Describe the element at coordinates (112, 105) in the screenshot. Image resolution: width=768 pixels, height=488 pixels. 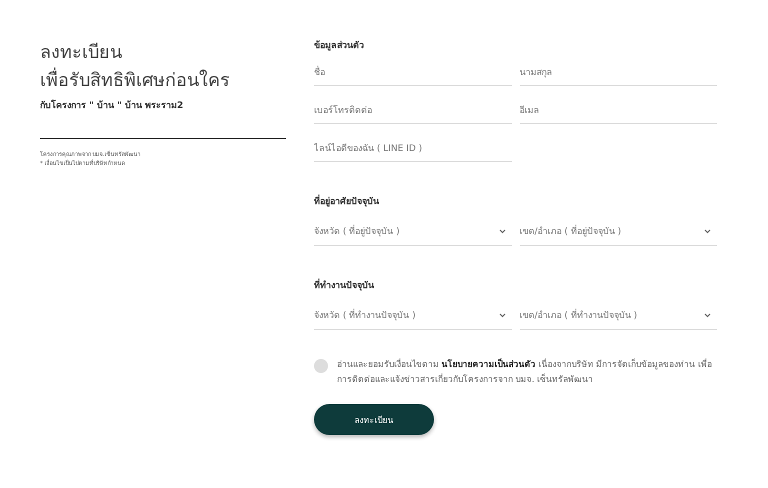
I see `project-subtitle: กับโครงการ " บ้าน " บ้าน พระราม2` at that location.